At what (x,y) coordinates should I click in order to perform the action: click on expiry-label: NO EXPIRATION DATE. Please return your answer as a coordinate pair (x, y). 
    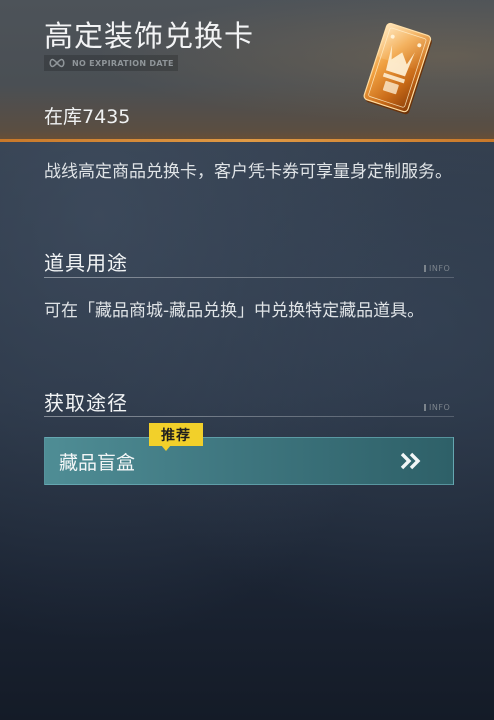
    Looking at the image, I should click on (123, 63).